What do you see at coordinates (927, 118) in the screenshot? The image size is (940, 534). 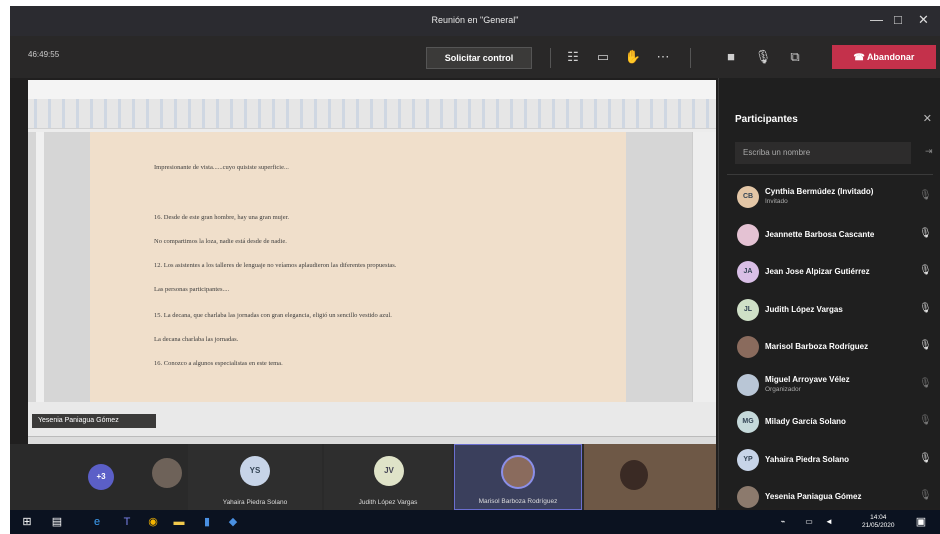 I see `close-panel-icon: ✕` at bounding box center [927, 118].